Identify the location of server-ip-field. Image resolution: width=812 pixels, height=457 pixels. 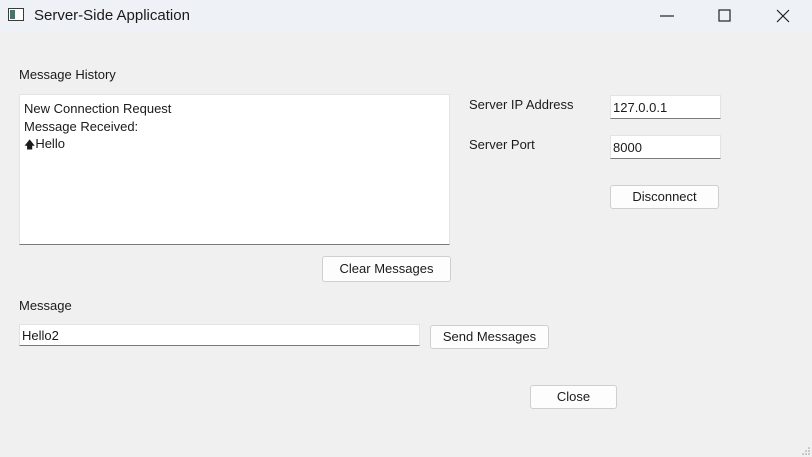
(665, 107).